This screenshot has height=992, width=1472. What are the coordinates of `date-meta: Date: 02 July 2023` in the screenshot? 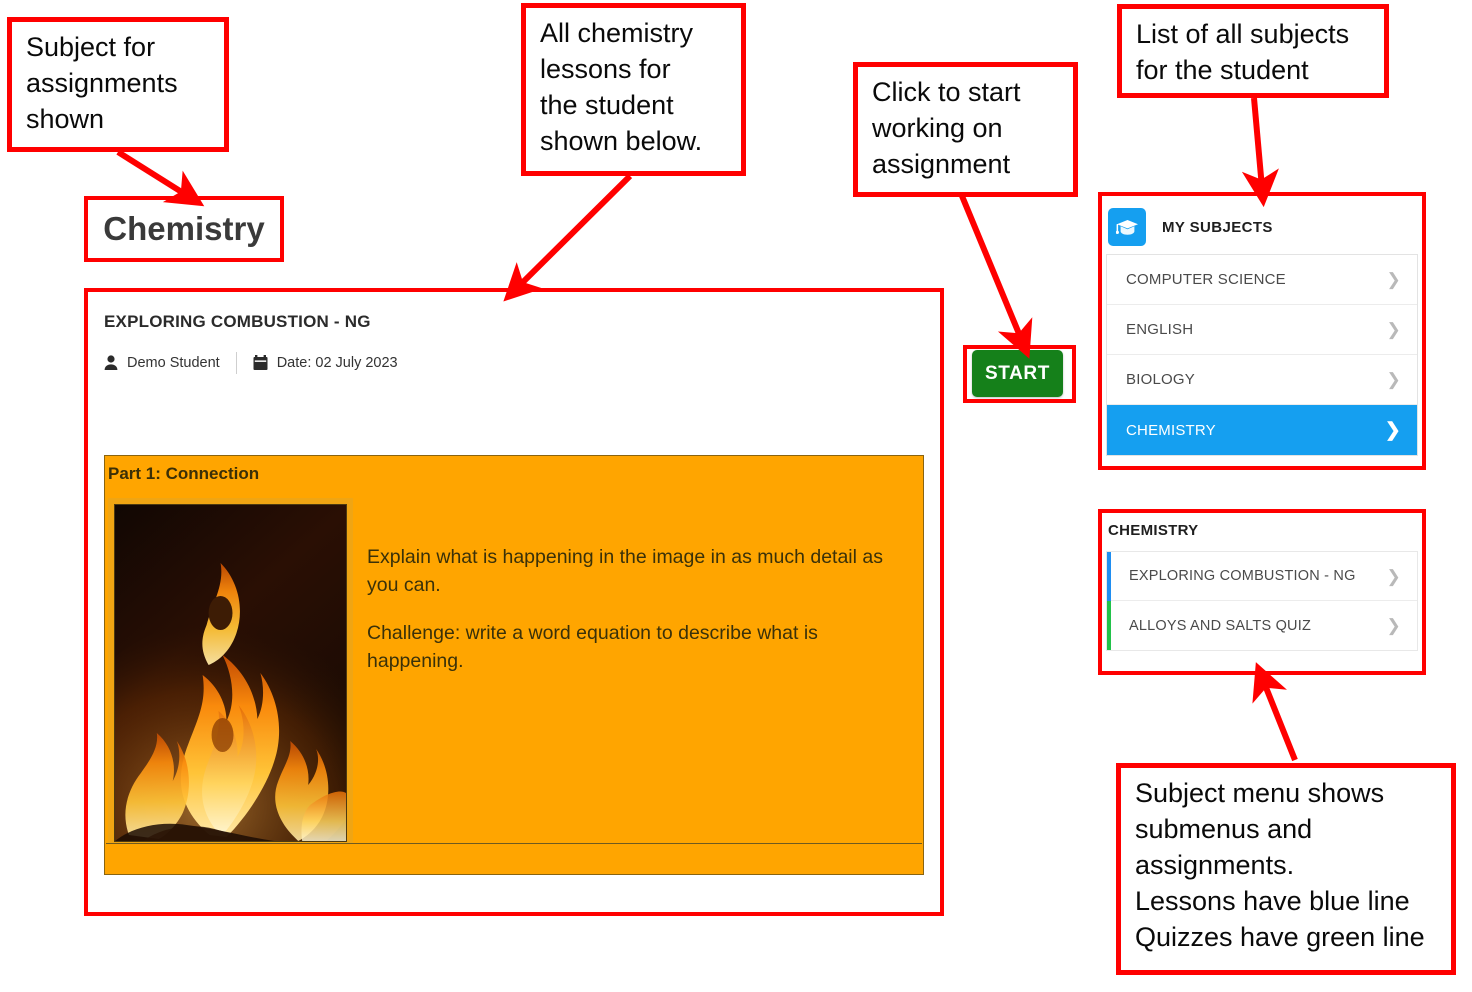 It's located at (325, 363).